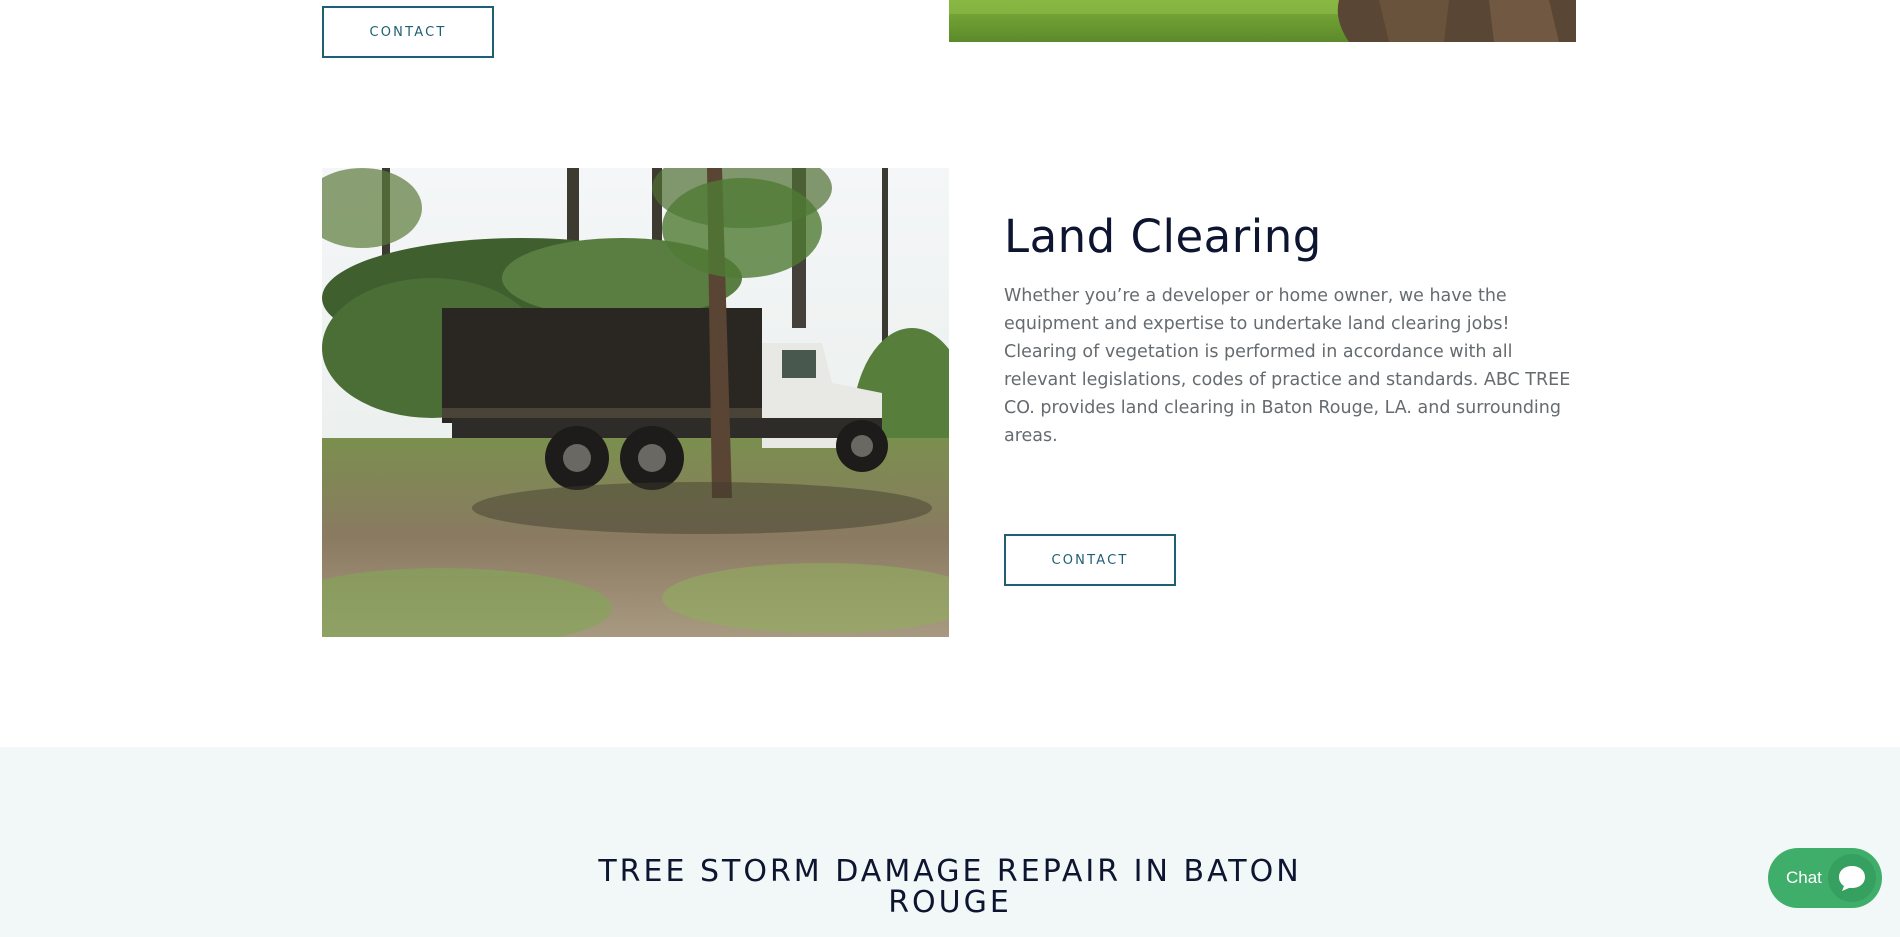  I want to click on chat-bubble-icon, so click(1852, 878).